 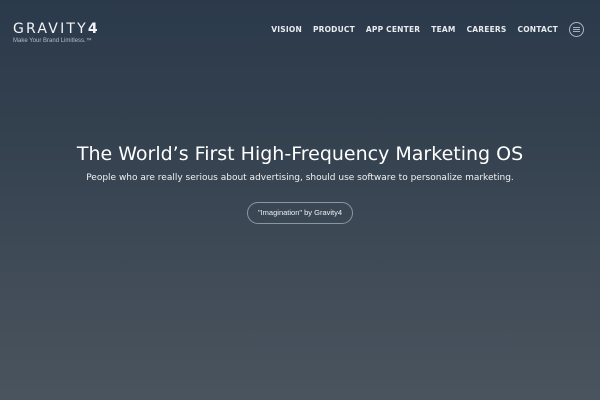 What do you see at coordinates (300, 213) in the screenshot?
I see `imagination-video-button: "Imagination" by Gravity4` at bounding box center [300, 213].